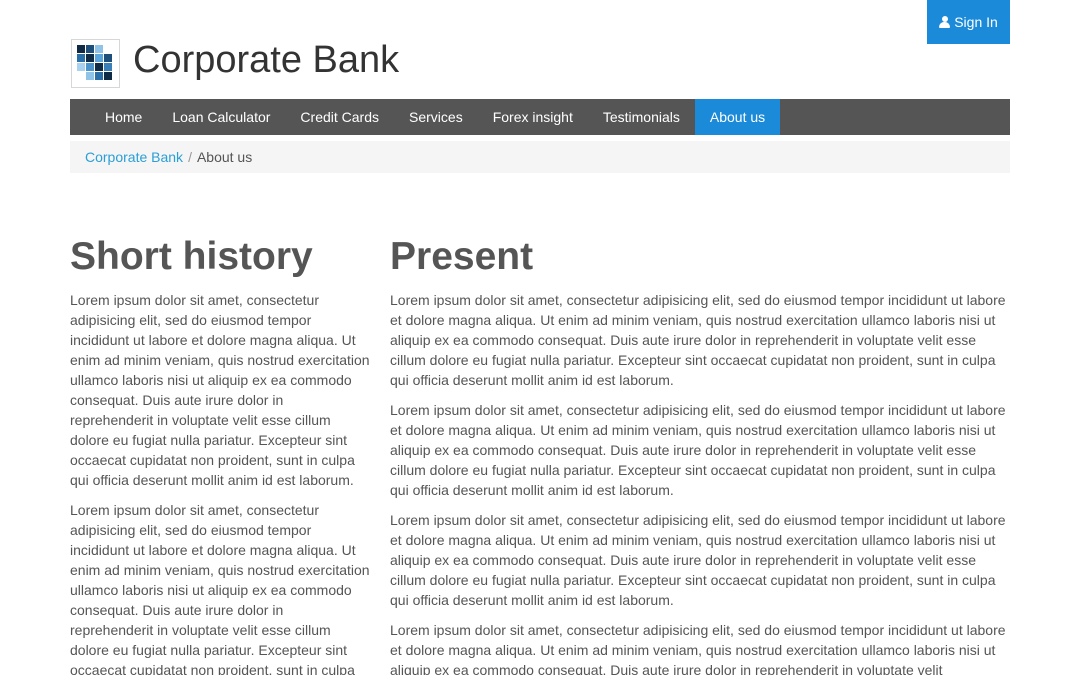 The width and height of the screenshot is (1080, 675). What do you see at coordinates (123, 117) in the screenshot?
I see `nav-item-home: Home` at bounding box center [123, 117].